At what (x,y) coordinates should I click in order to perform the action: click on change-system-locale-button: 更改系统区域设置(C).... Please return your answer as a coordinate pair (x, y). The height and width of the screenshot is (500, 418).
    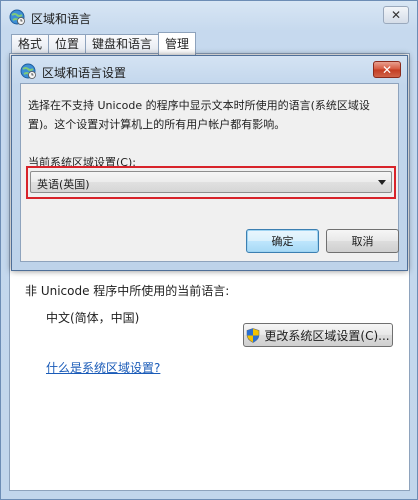
    Looking at the image, I should click on (318, 335).